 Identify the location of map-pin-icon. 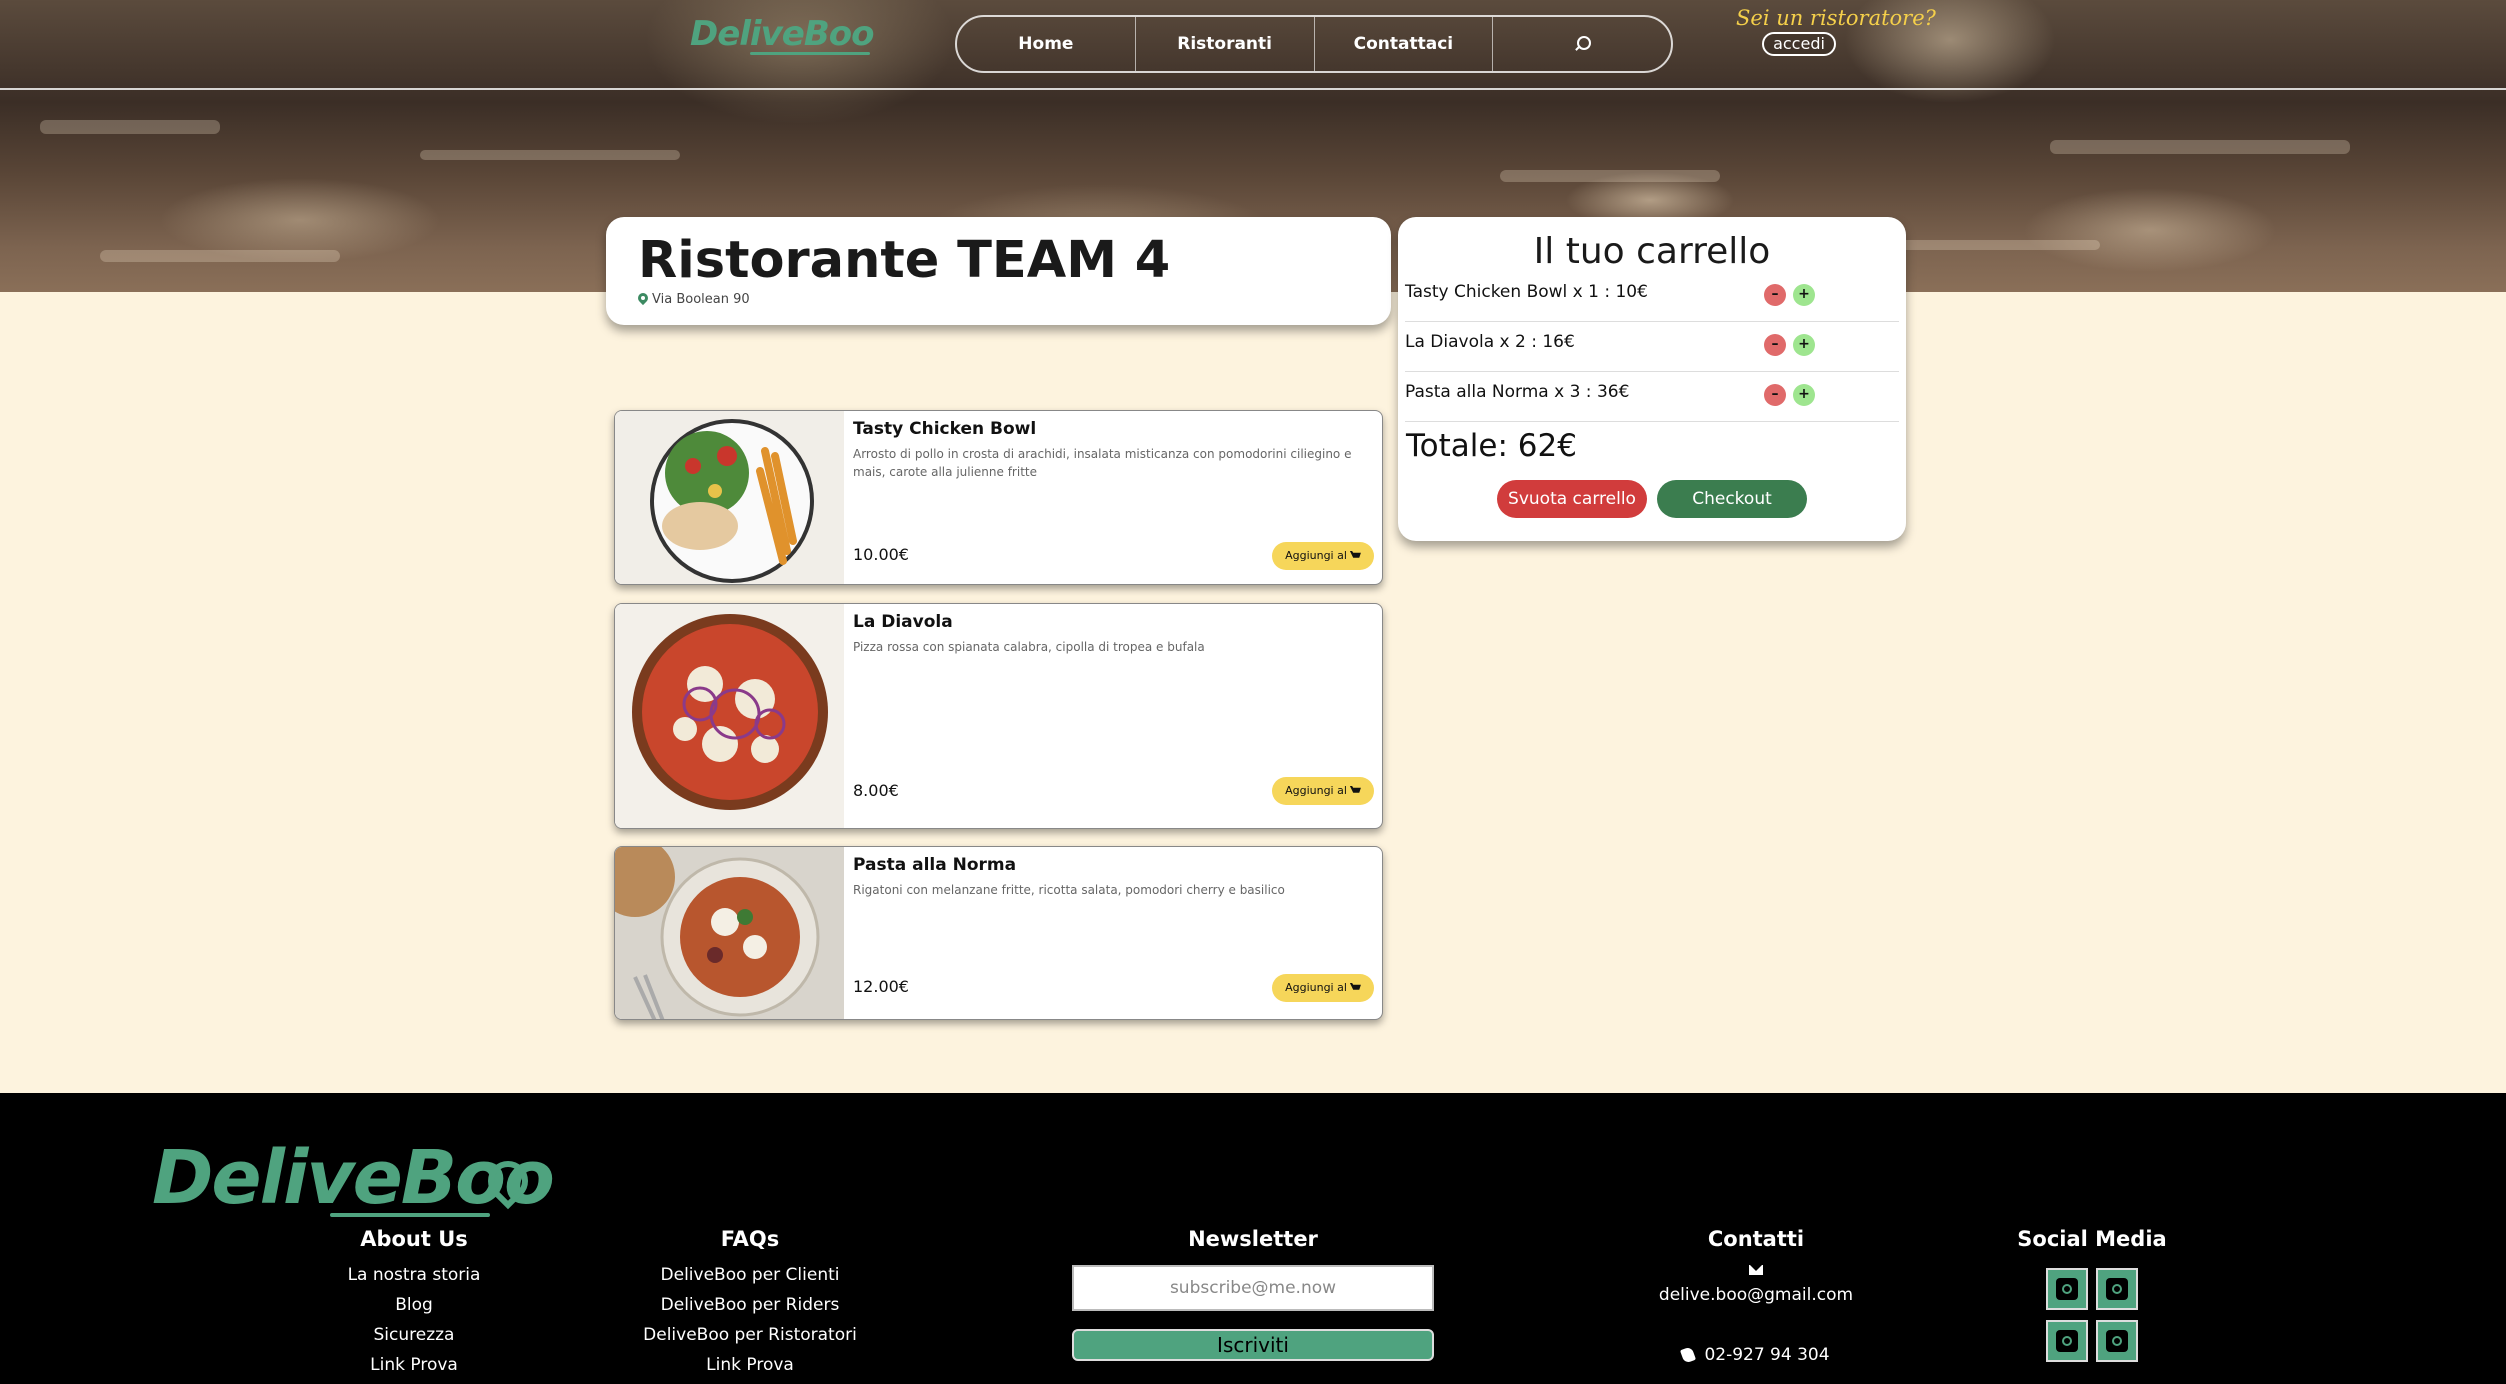
(643, 299).